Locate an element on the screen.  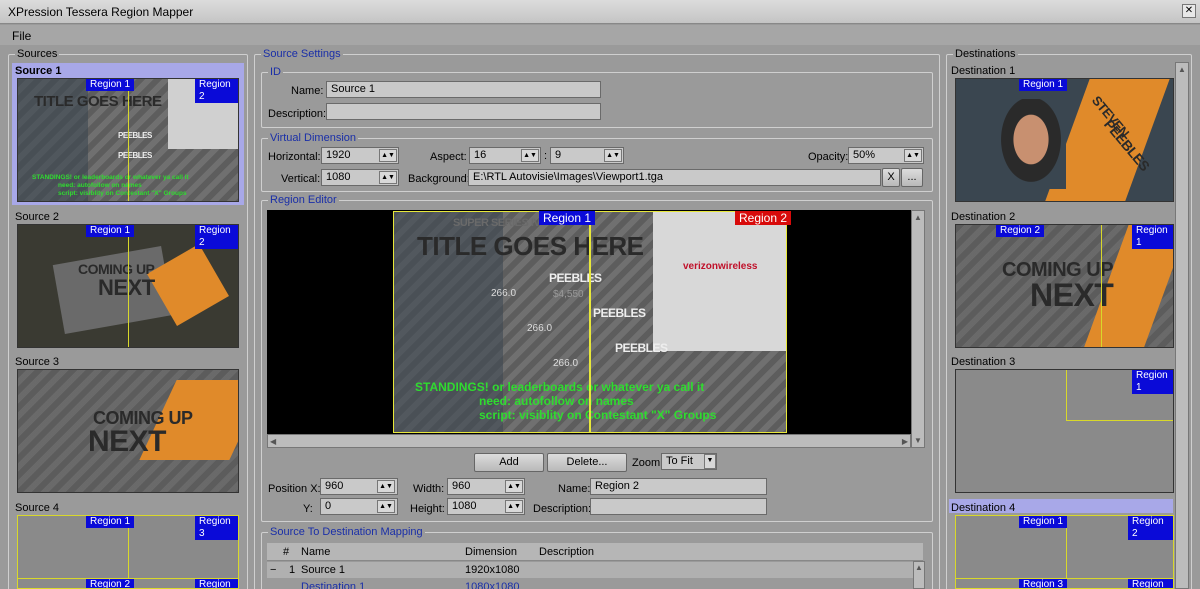
gfx-name-1: PEEBLES is located at coordinates (135, 135).